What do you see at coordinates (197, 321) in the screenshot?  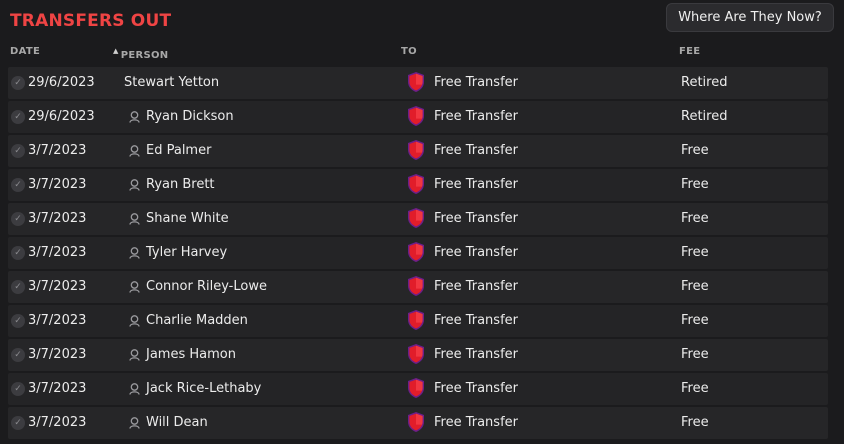 I see `row-person-name: Charlie Madden` at bounding box center [197, 321].